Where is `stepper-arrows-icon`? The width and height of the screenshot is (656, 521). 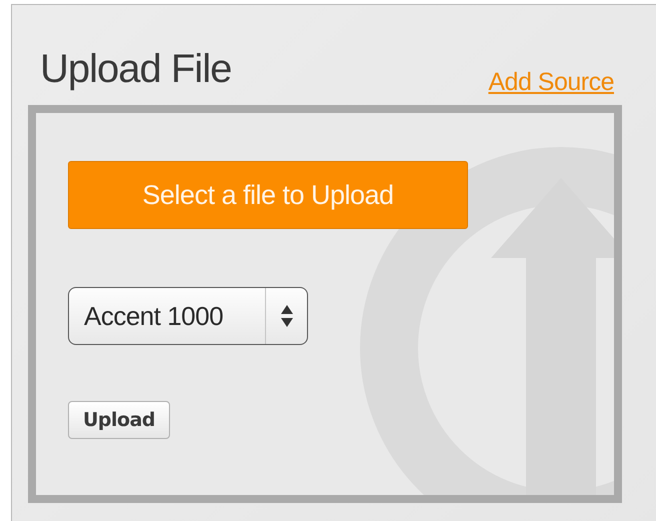 stepper-arrows-icon is located at coordinates (287, 316).